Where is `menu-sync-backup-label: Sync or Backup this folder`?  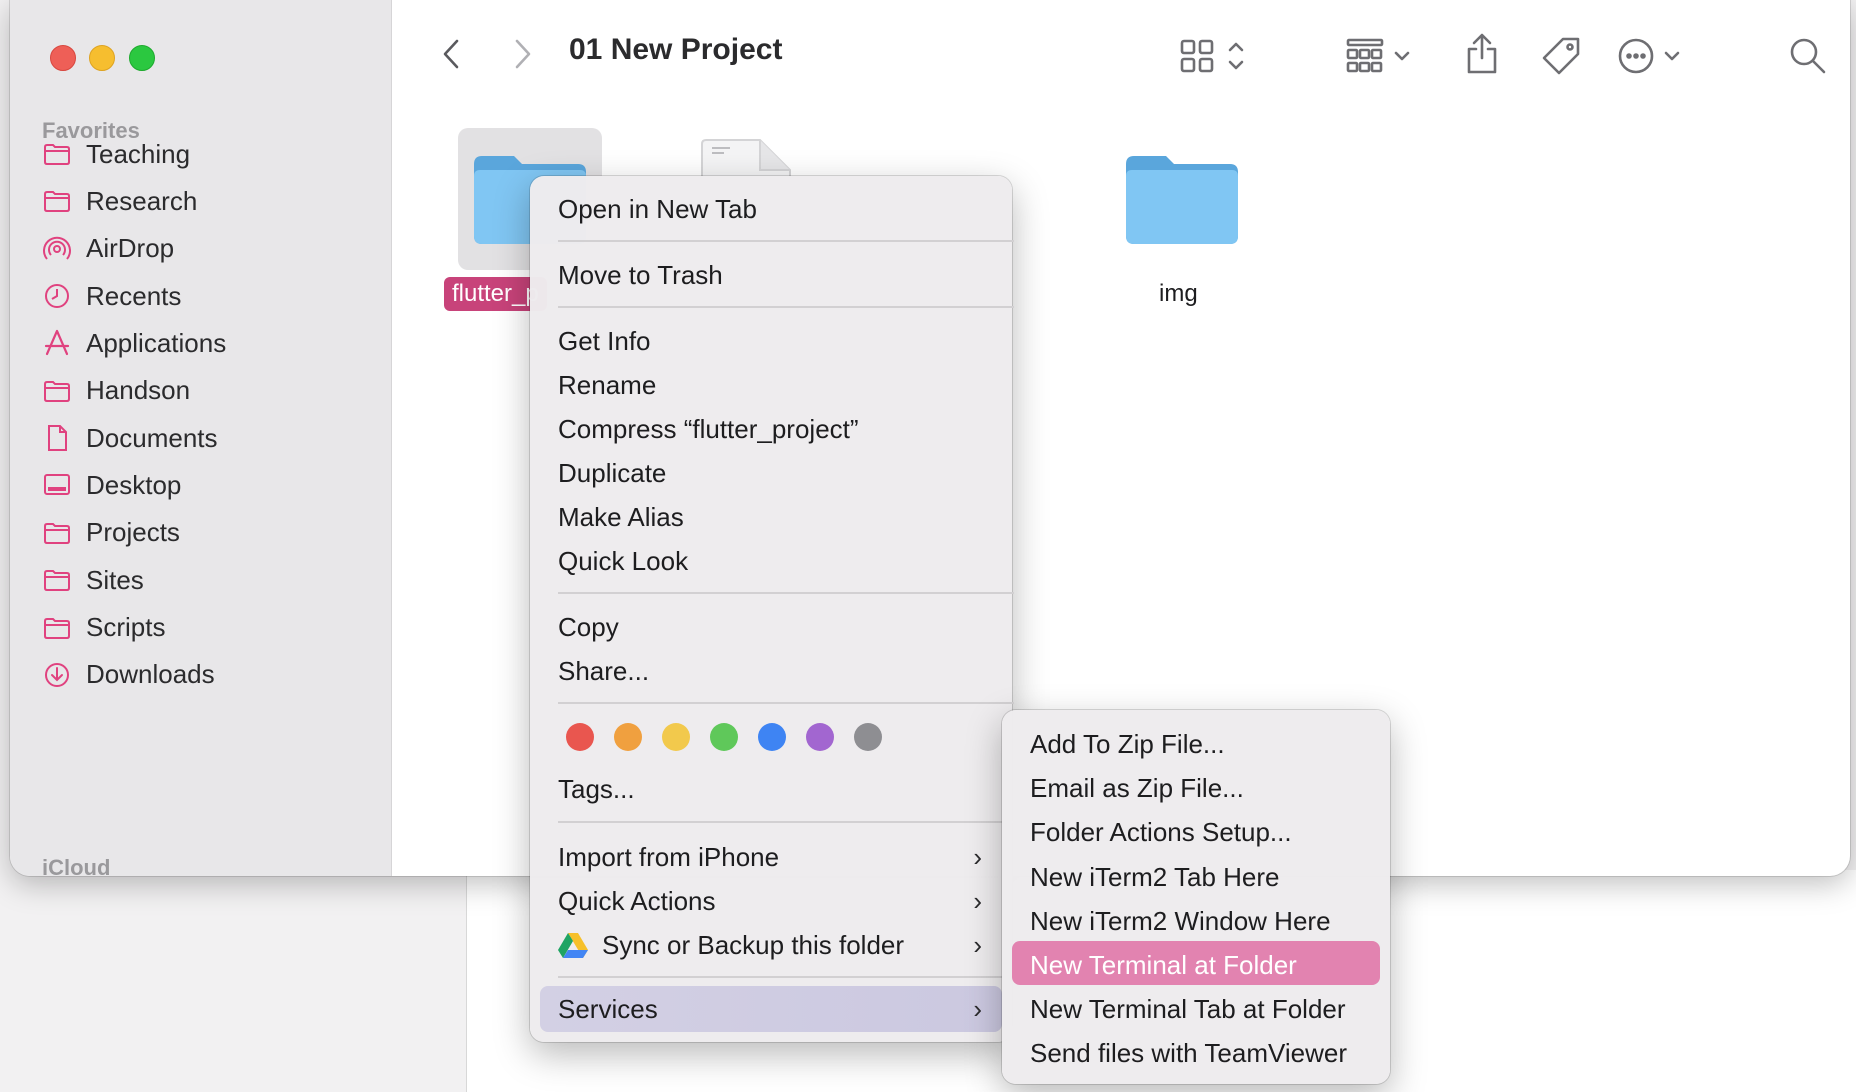 menu-sync-backup-label: Sync or Backup this folder is located at coordinates (753, 945).